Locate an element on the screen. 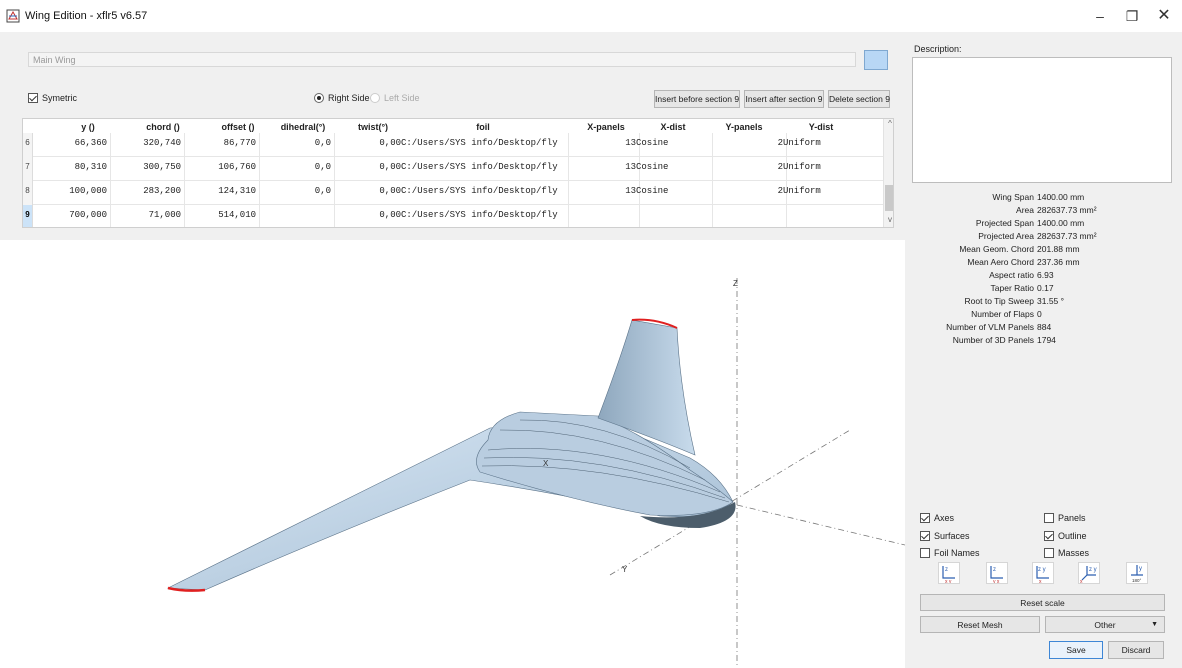 Image resolution: width=1182 pixels, height=668 pixels. delete-section-button: Delete section 9 is located at coordinates (859, 99).